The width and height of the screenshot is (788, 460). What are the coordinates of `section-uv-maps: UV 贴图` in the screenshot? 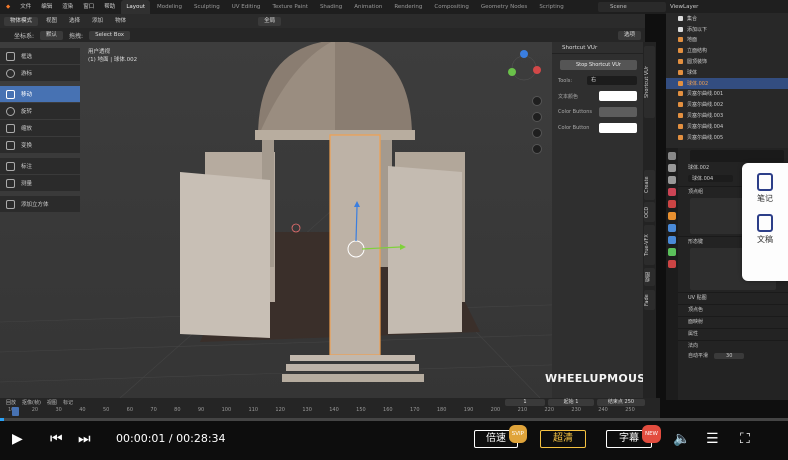 It's located at (727, 297).